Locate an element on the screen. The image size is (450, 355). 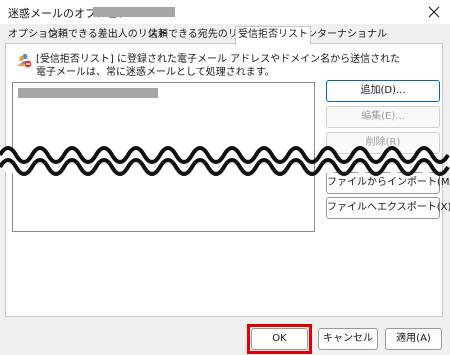
close-button is located at coordinates (434, 12).